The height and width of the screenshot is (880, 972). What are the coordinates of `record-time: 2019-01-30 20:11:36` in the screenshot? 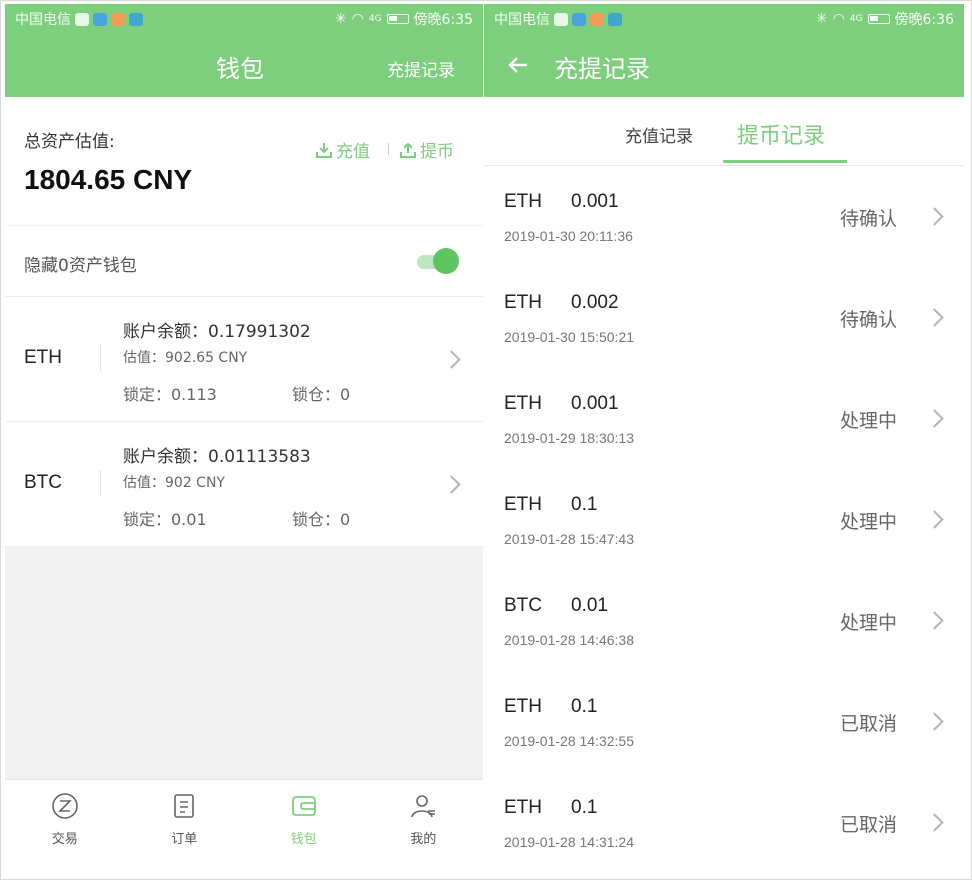 It's located at (568, 236).